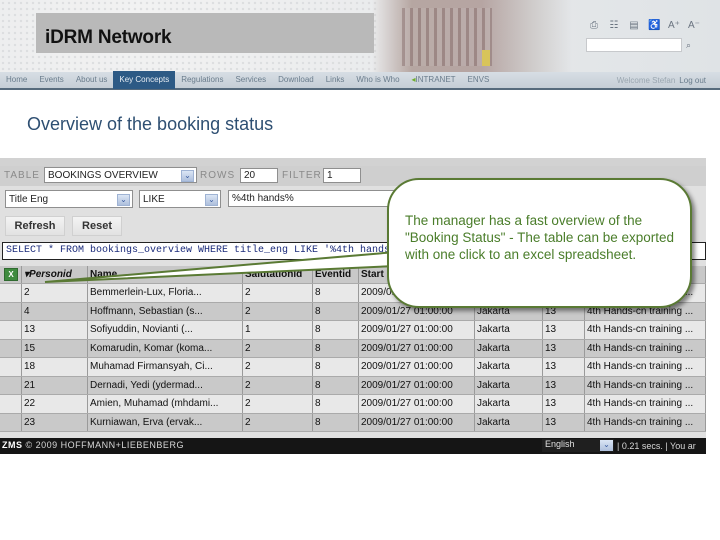 The height and width of the screenshot is (540, 720). I want to click on field-select-value: Title Eng, so click(29, 199).